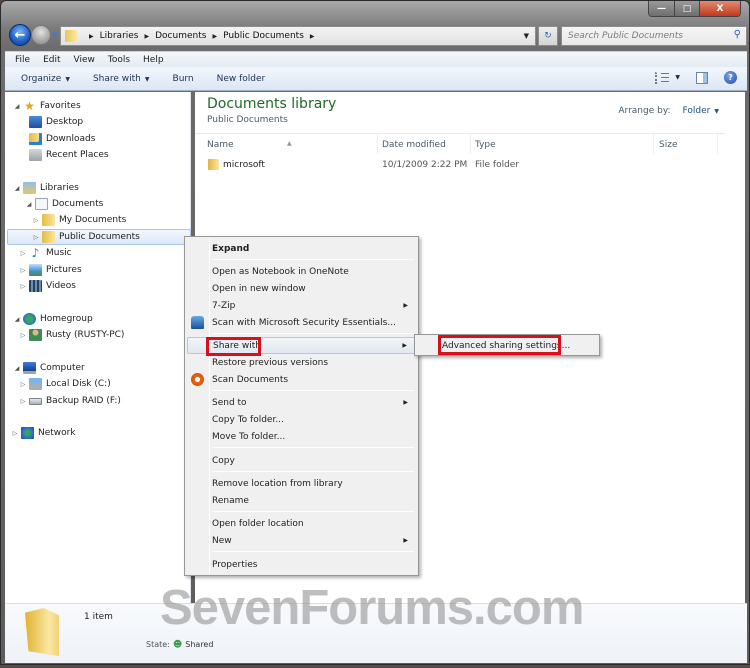 This screenshot has height=668, width=750. Describe the element at coordinates (548, 36) in the screenshot. I see `refresh-button: ↻` at that location.